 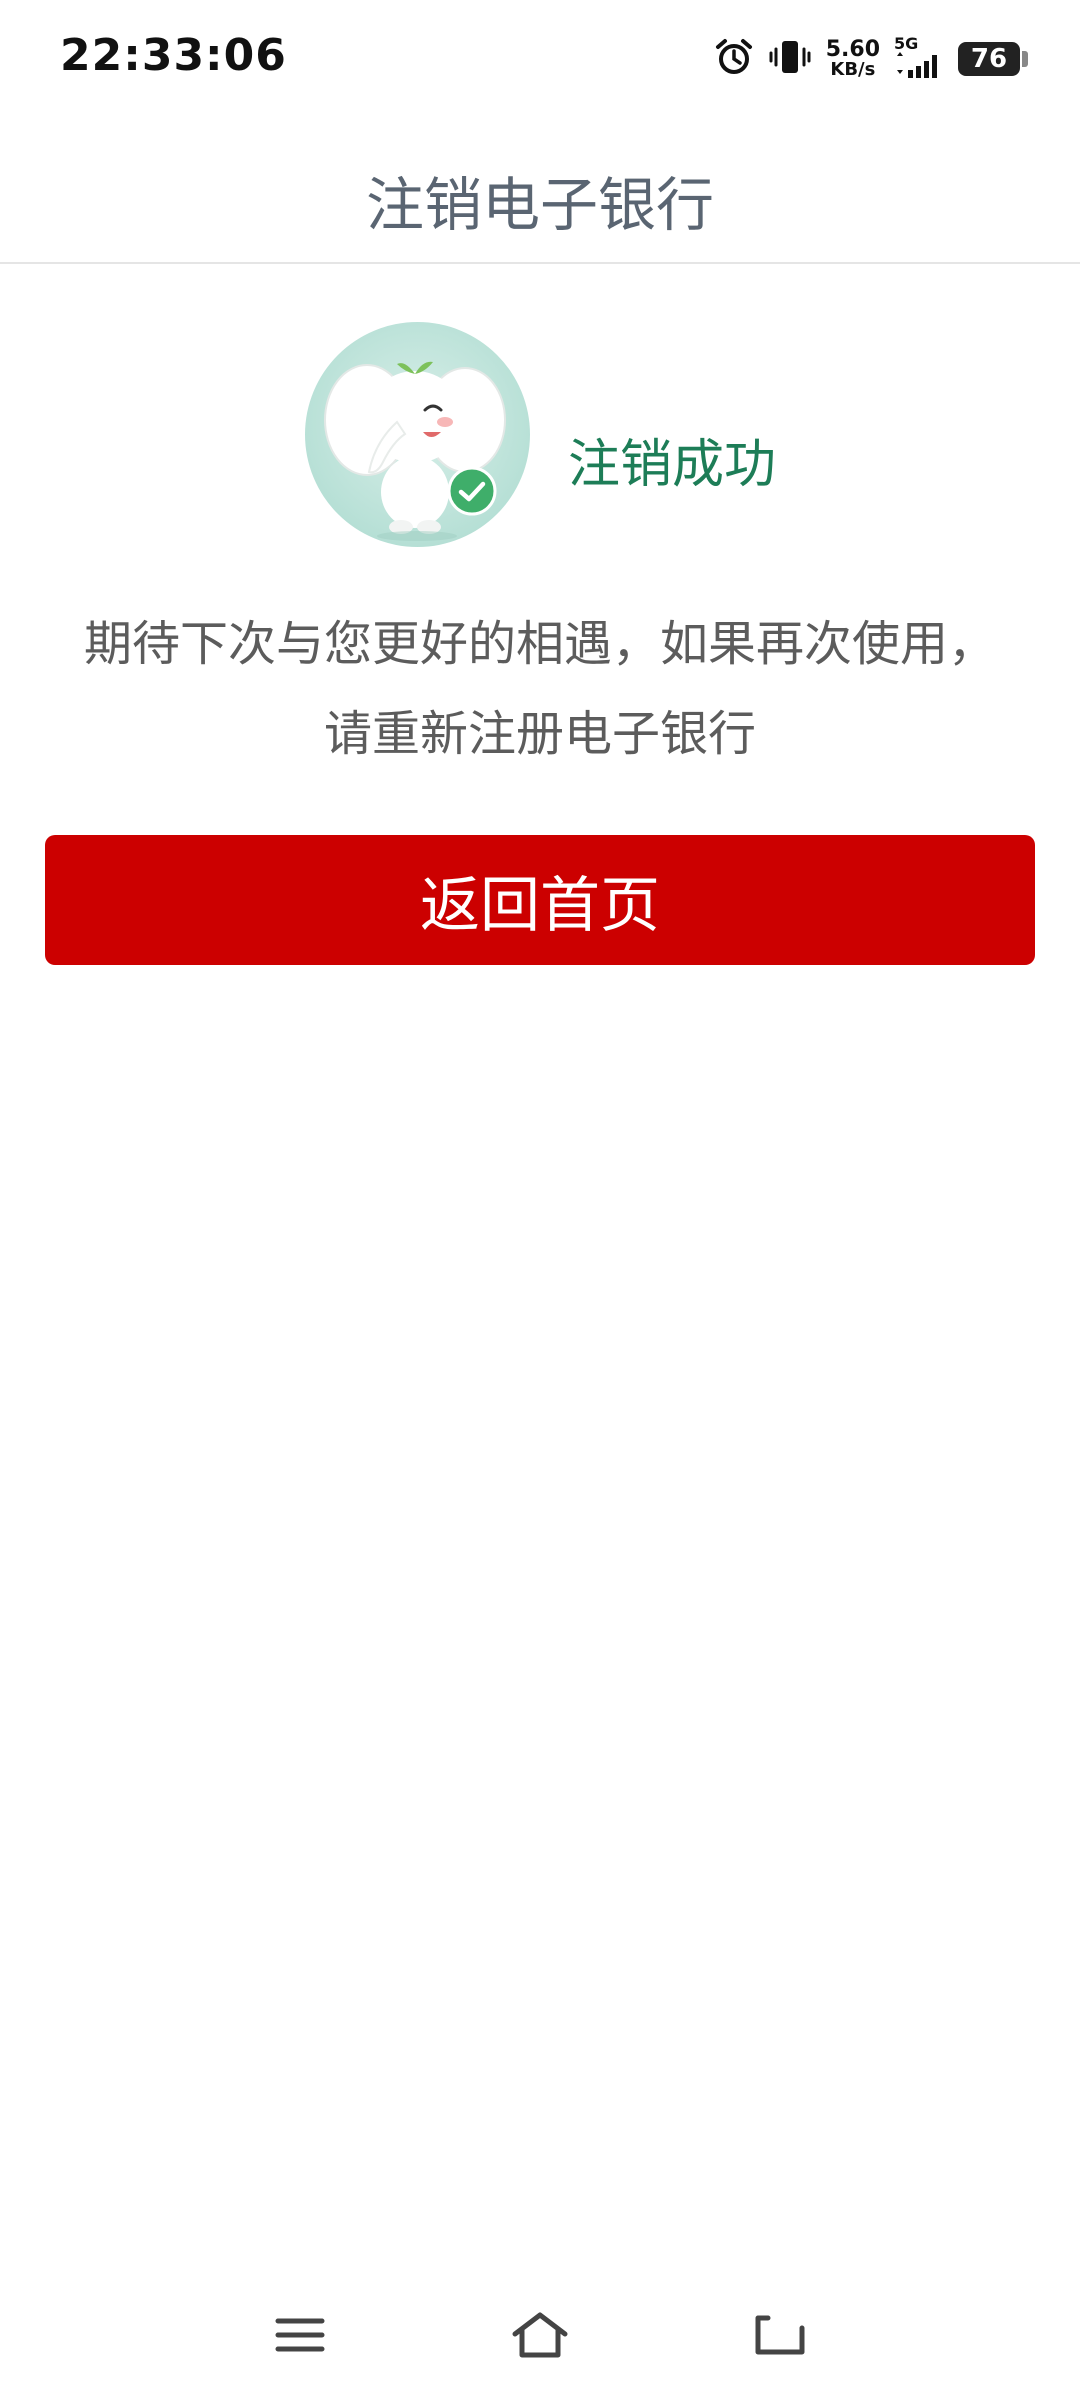 What do you see at coordinates (672, 465) in the screenshot?
I see `success-status: 注销成功` at bounding box center [672, 465].